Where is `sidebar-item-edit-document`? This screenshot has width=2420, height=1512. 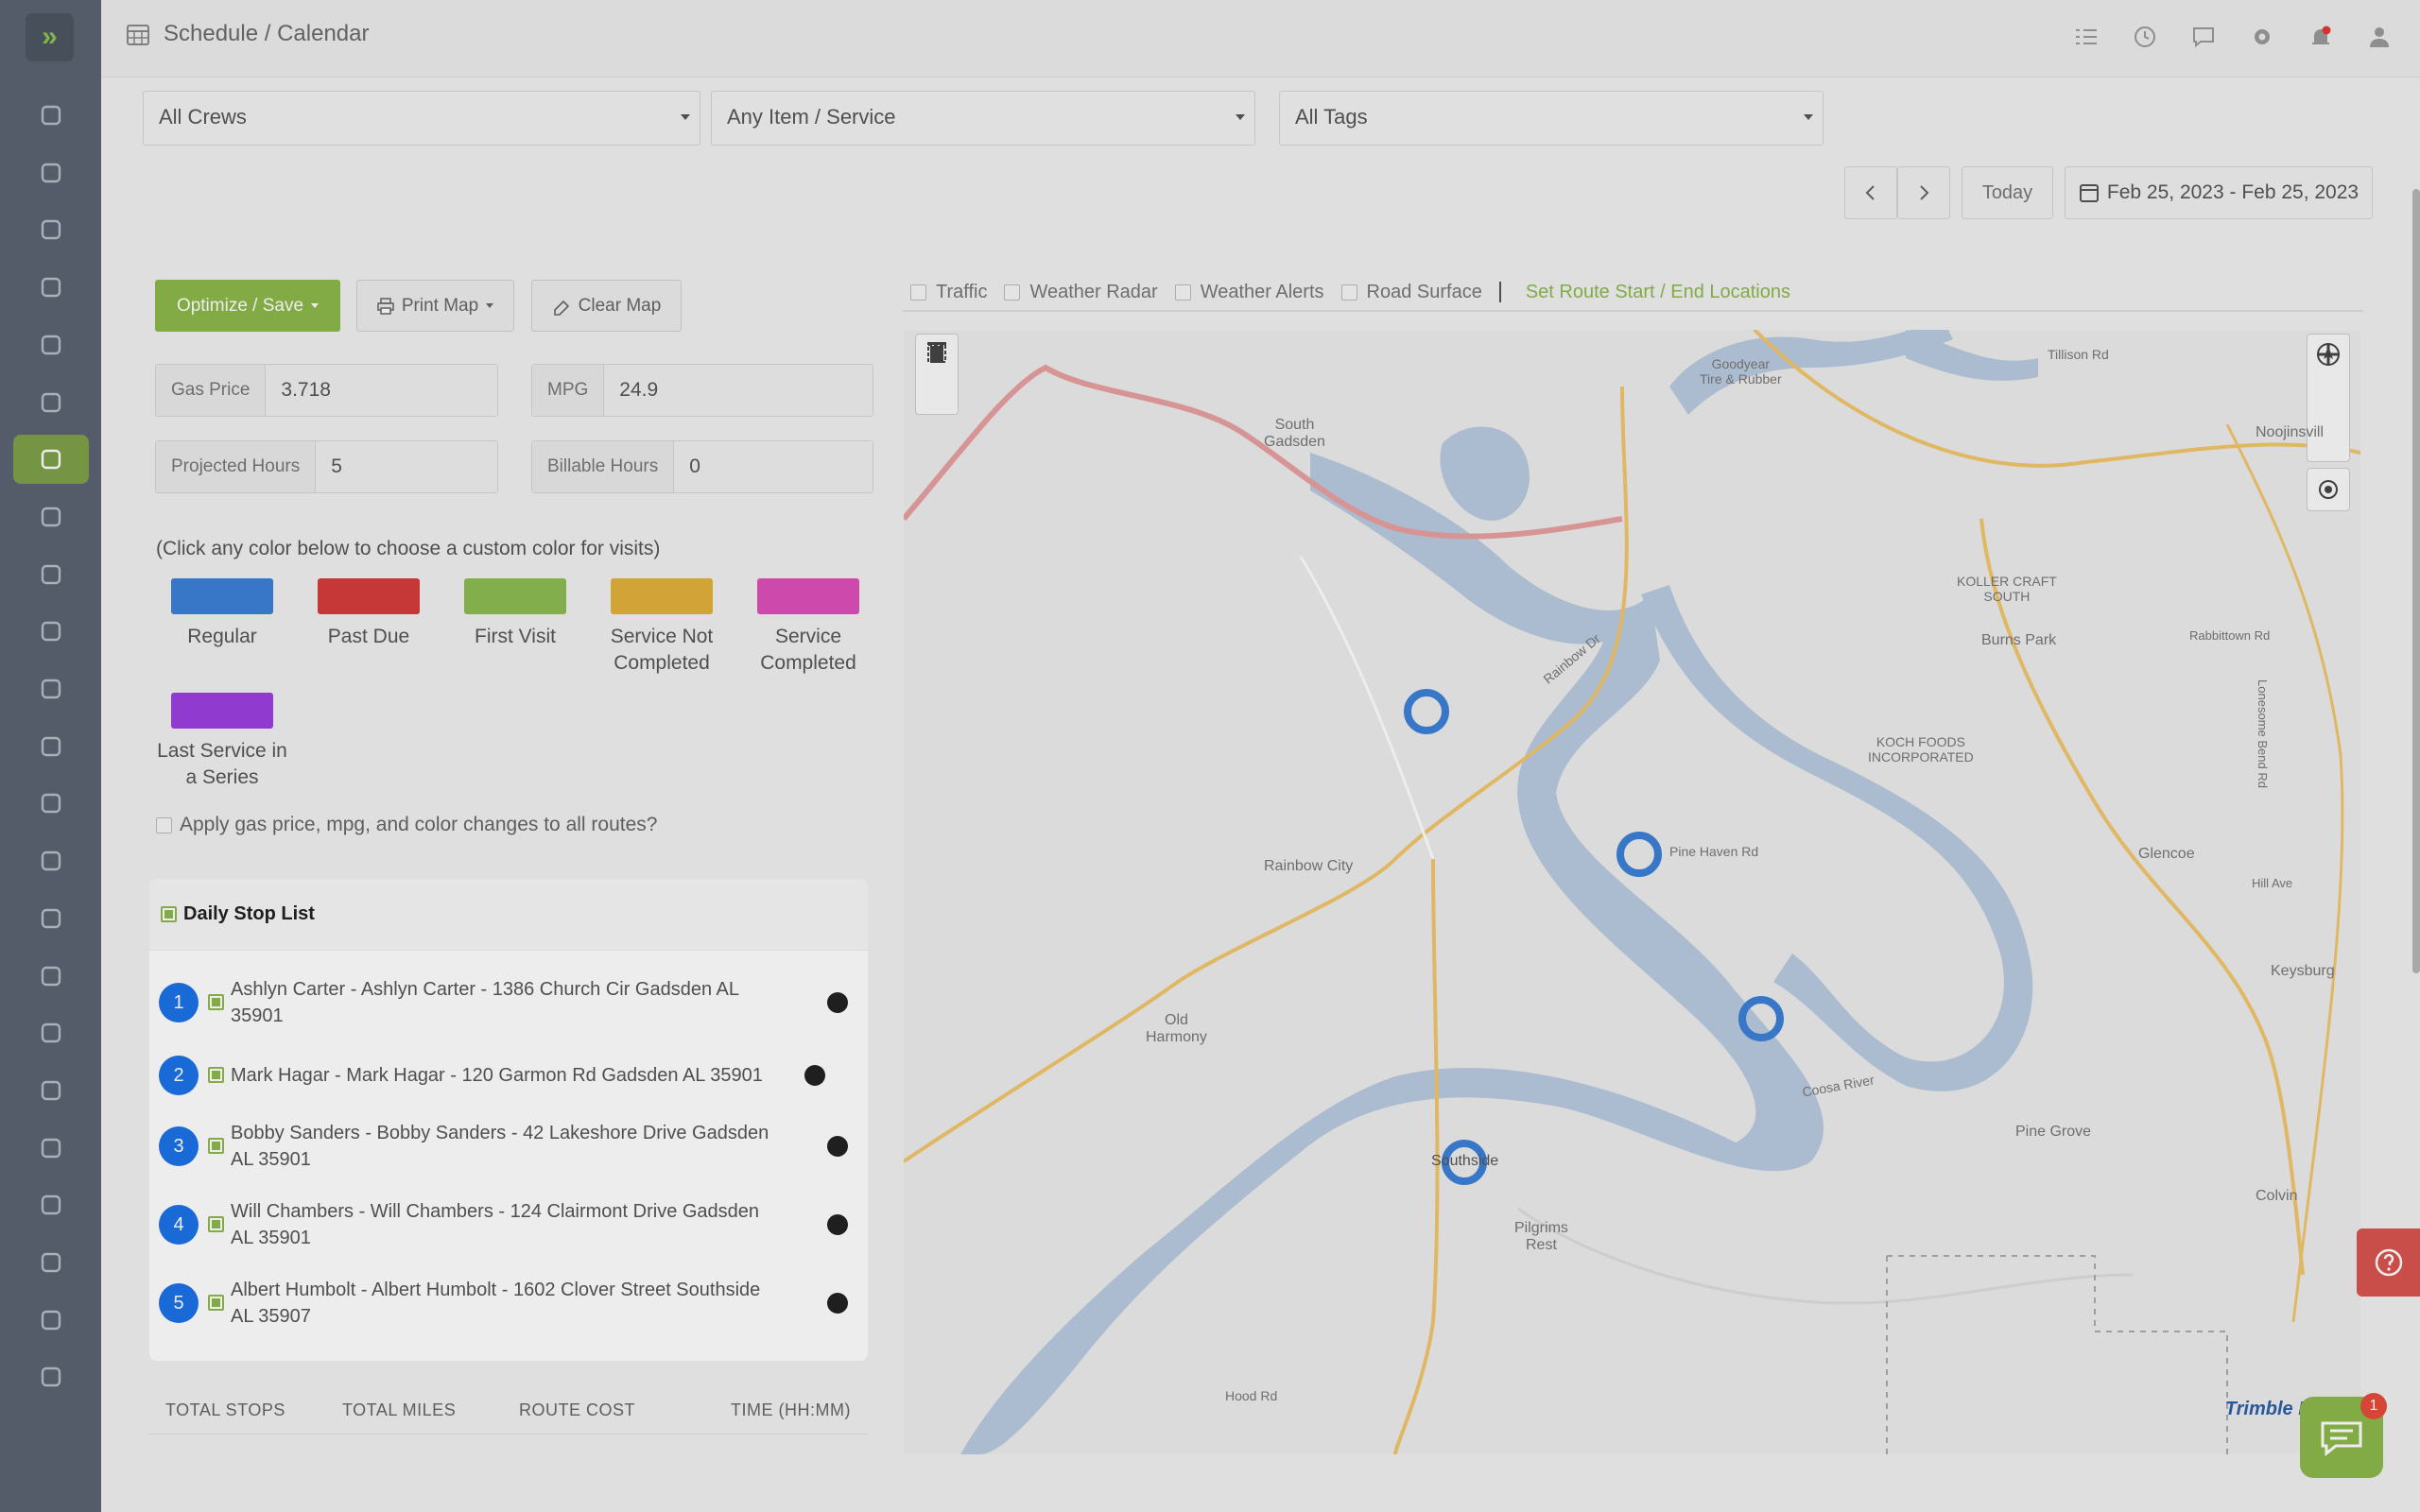
sidebar-item-edit-document is located at coordinates (51, 860).